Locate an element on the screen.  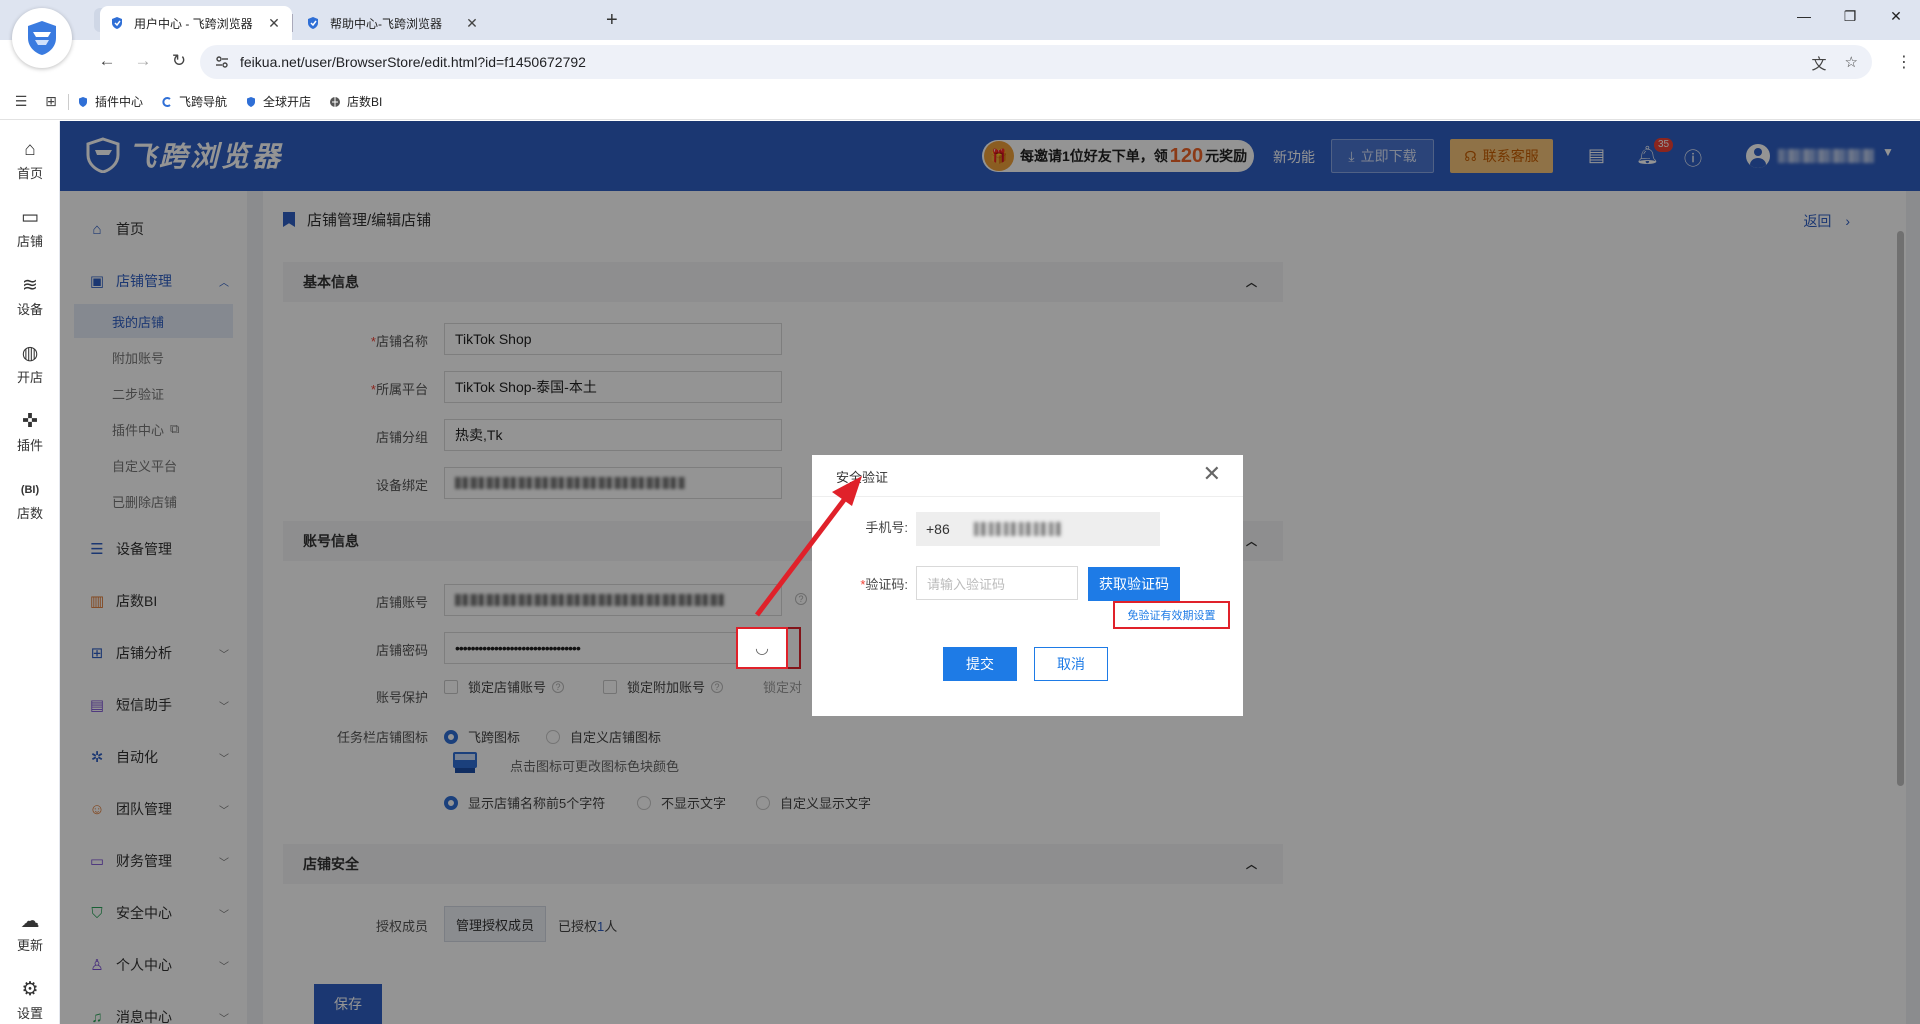
eye-closed-icon: ◡ is located at coordinates (762, 648).